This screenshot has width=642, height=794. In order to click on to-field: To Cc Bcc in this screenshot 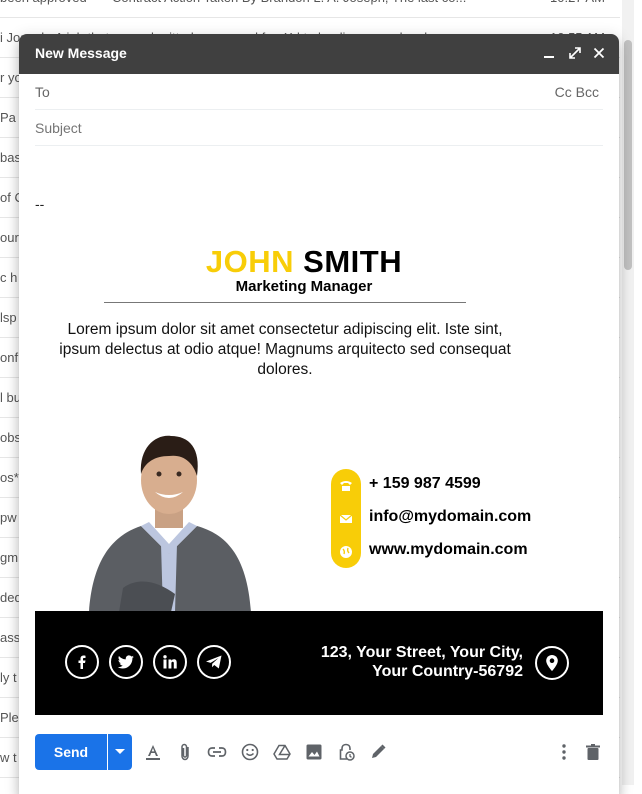, I will do `click(319, 92)`.